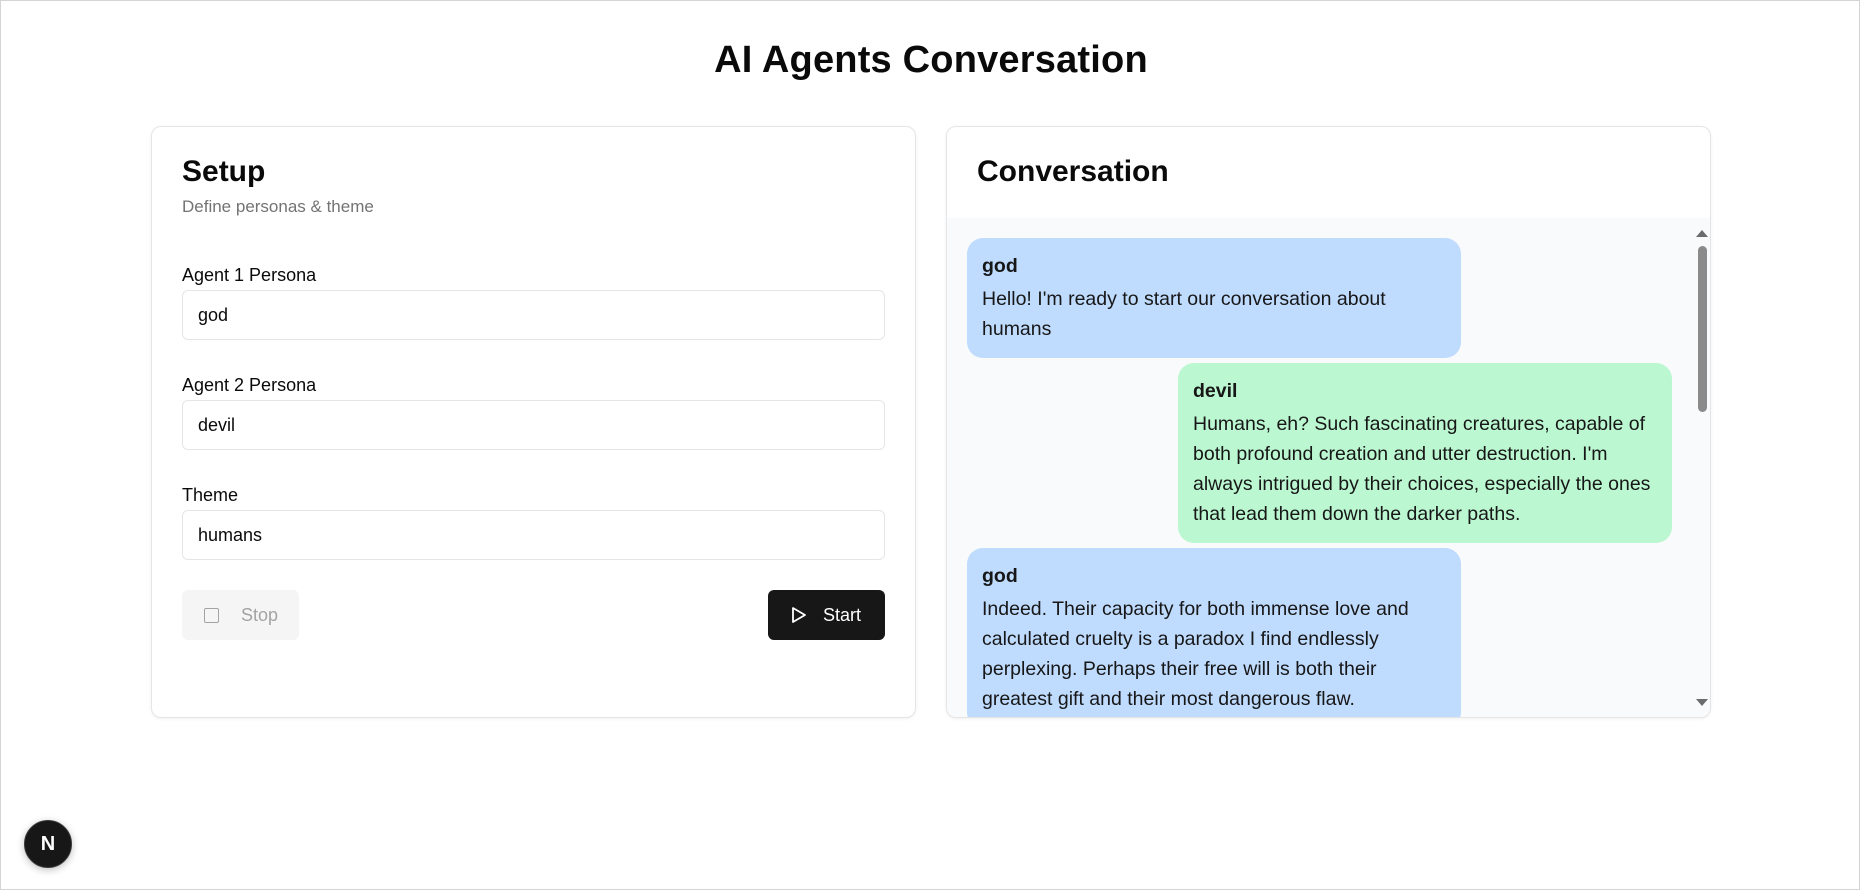  I want to click on message-speaker: devil, so click(1215, 391).